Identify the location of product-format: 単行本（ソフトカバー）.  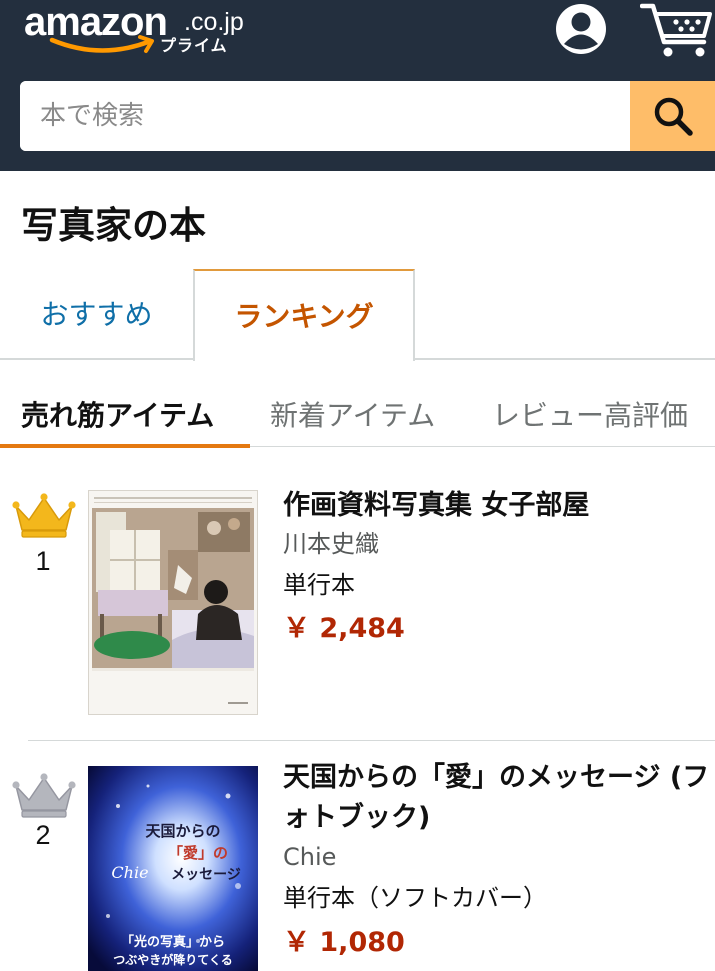
(415, 898).